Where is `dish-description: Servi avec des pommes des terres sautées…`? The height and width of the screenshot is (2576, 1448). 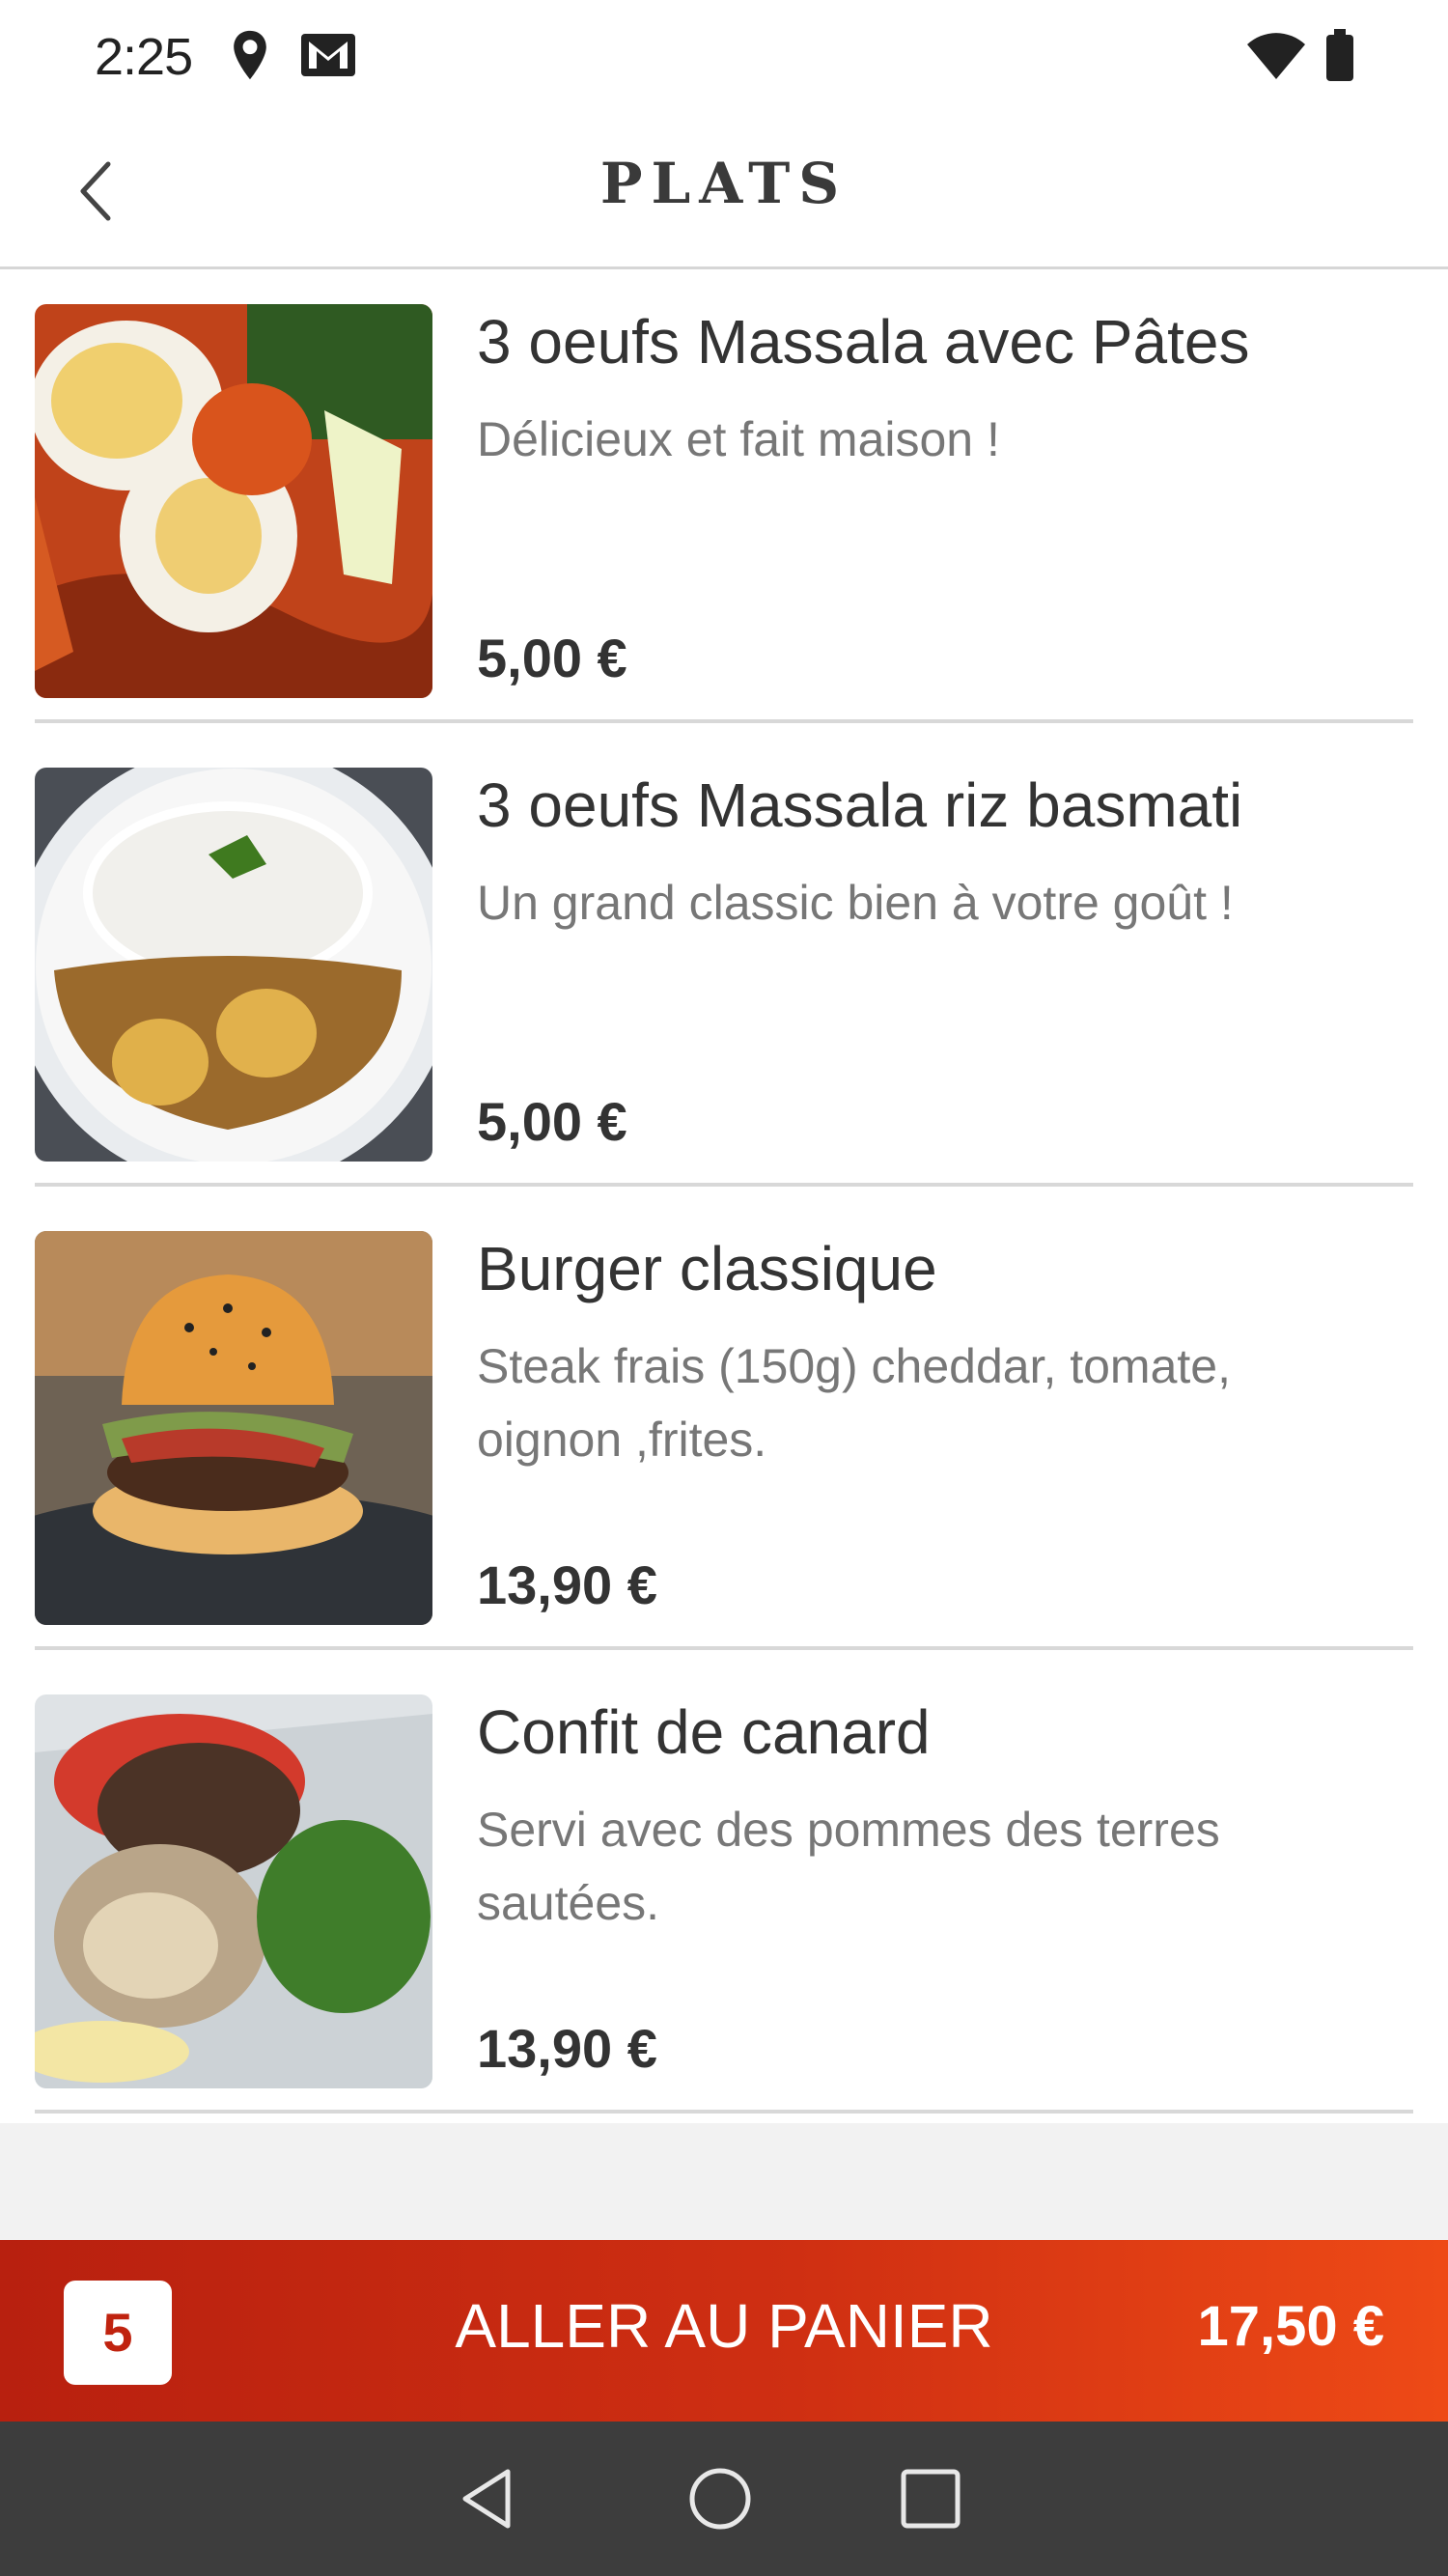 dish-description: Servi avec des pommes des terres sautées… is located at coordinates (849, 1867).